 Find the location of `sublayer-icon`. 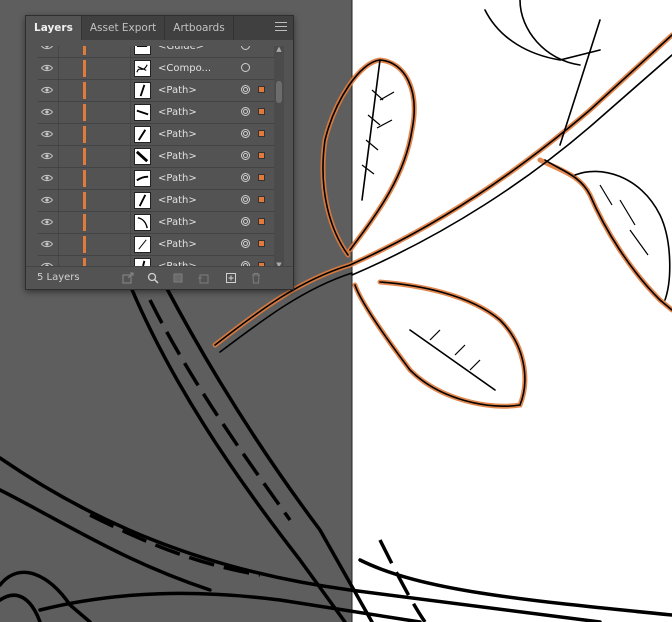

sublayer-icon is located at coordinates (203, 278).